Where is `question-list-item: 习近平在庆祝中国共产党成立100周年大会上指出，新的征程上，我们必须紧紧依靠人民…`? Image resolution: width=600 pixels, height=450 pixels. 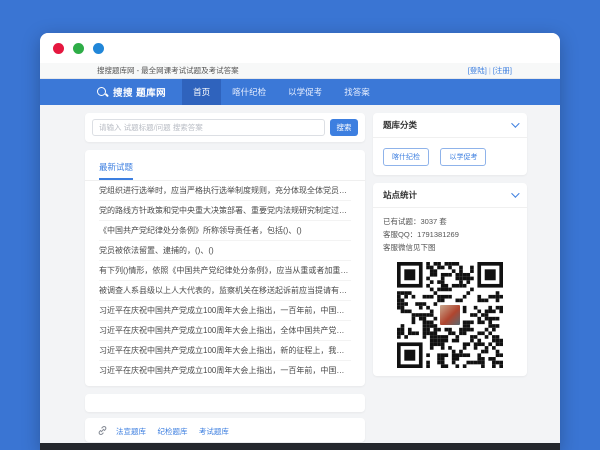 question-list-item: 习近平在庆祝中国共产党成立100周年大会上指出，新的征程上，我们必须紧紧依靠人民… is located at coordinates (225, 351).